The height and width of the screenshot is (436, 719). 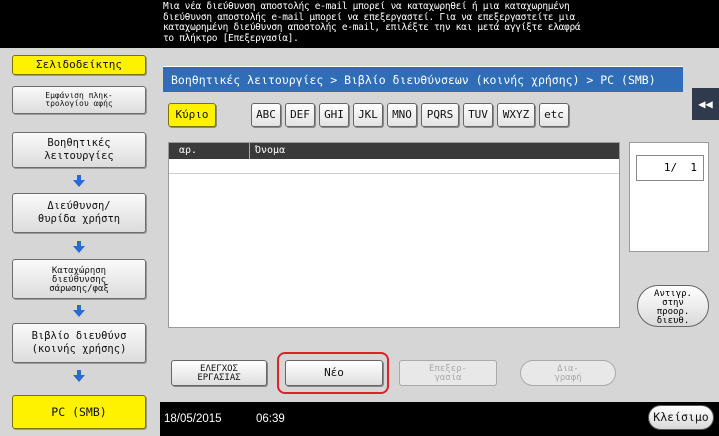 What do you see at coordinates (79, 219) in the screenshot?
I see `step-label-line2: θυρίδα χρήστη` at bounding box center [79, 219].